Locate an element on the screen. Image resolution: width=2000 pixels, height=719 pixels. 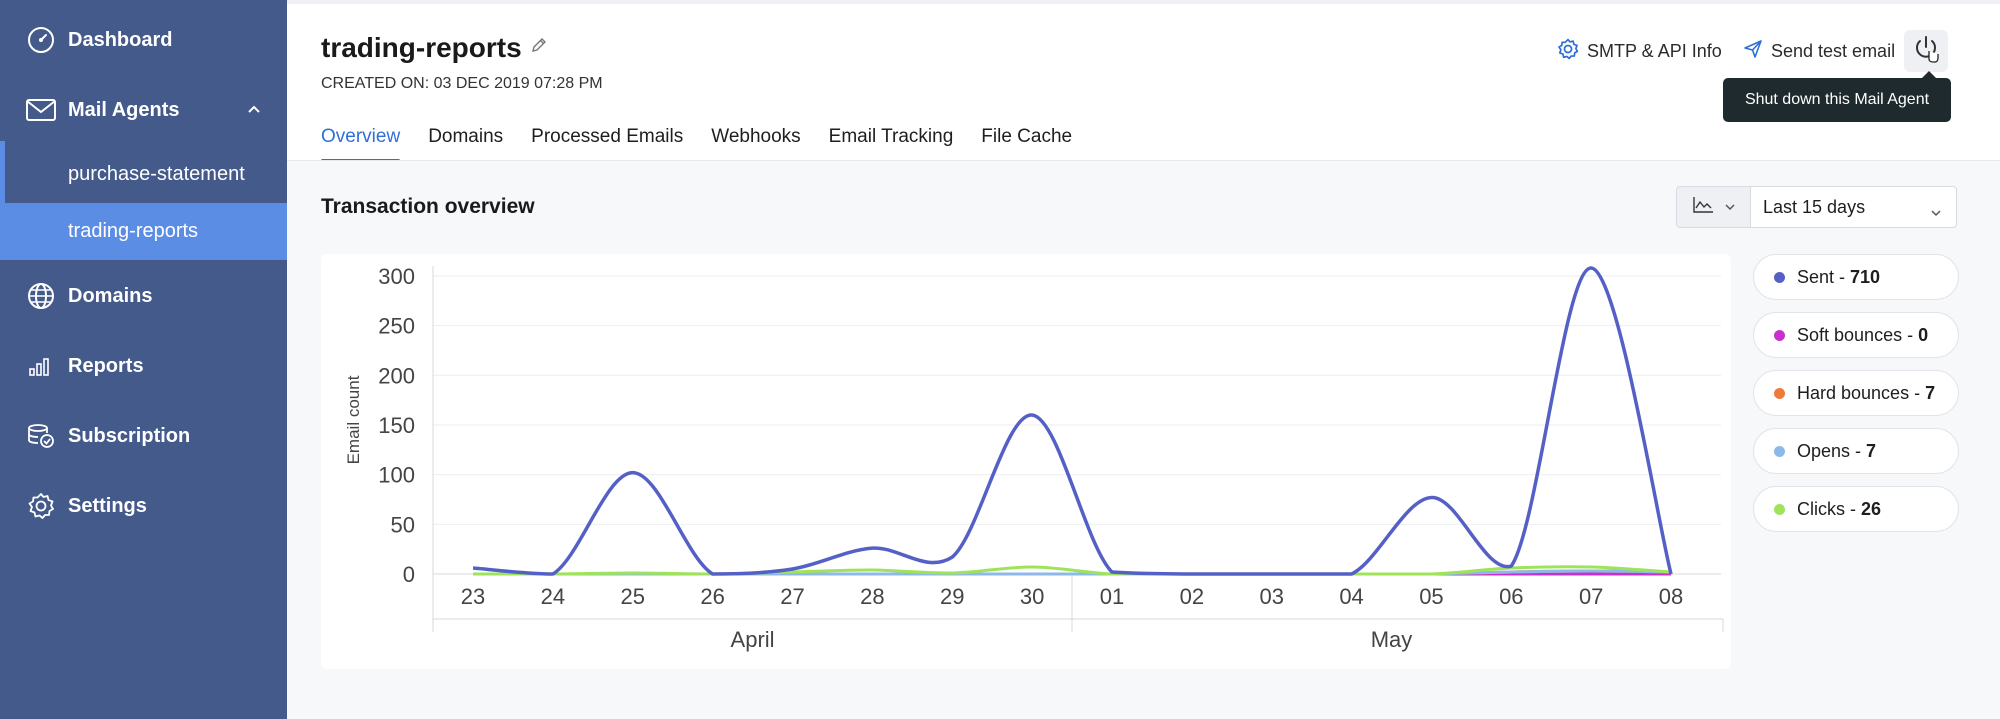
chevron-up-icon is located at coordinates (254, 110).